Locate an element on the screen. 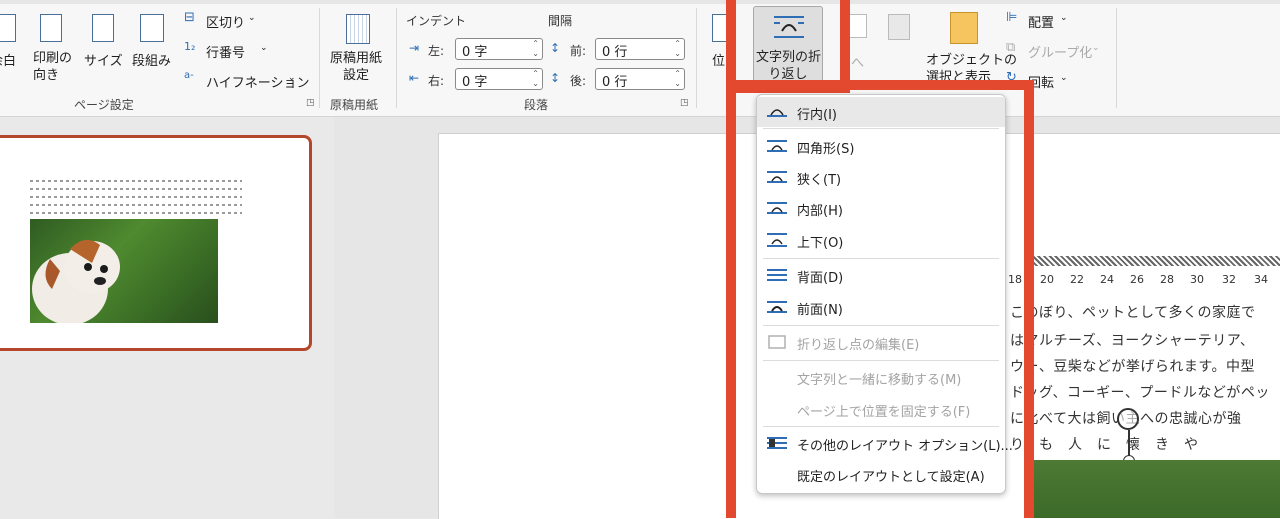 The image size is (1280, 519). menu-item-inline: 行内(I) is located at coordinates (881, 112).